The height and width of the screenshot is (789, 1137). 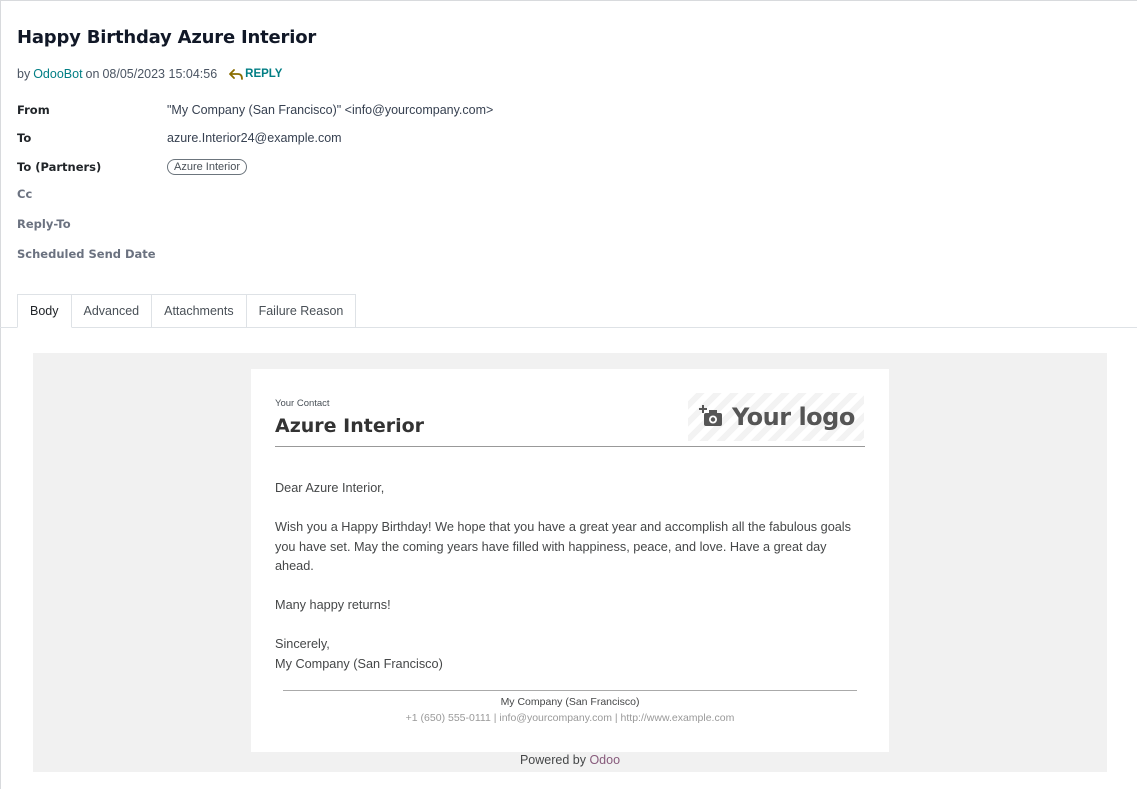 What do you see at coordinates (92, 194) in the screenshot?
I see `cc-row: Cc` at bounding box center [92, 194].